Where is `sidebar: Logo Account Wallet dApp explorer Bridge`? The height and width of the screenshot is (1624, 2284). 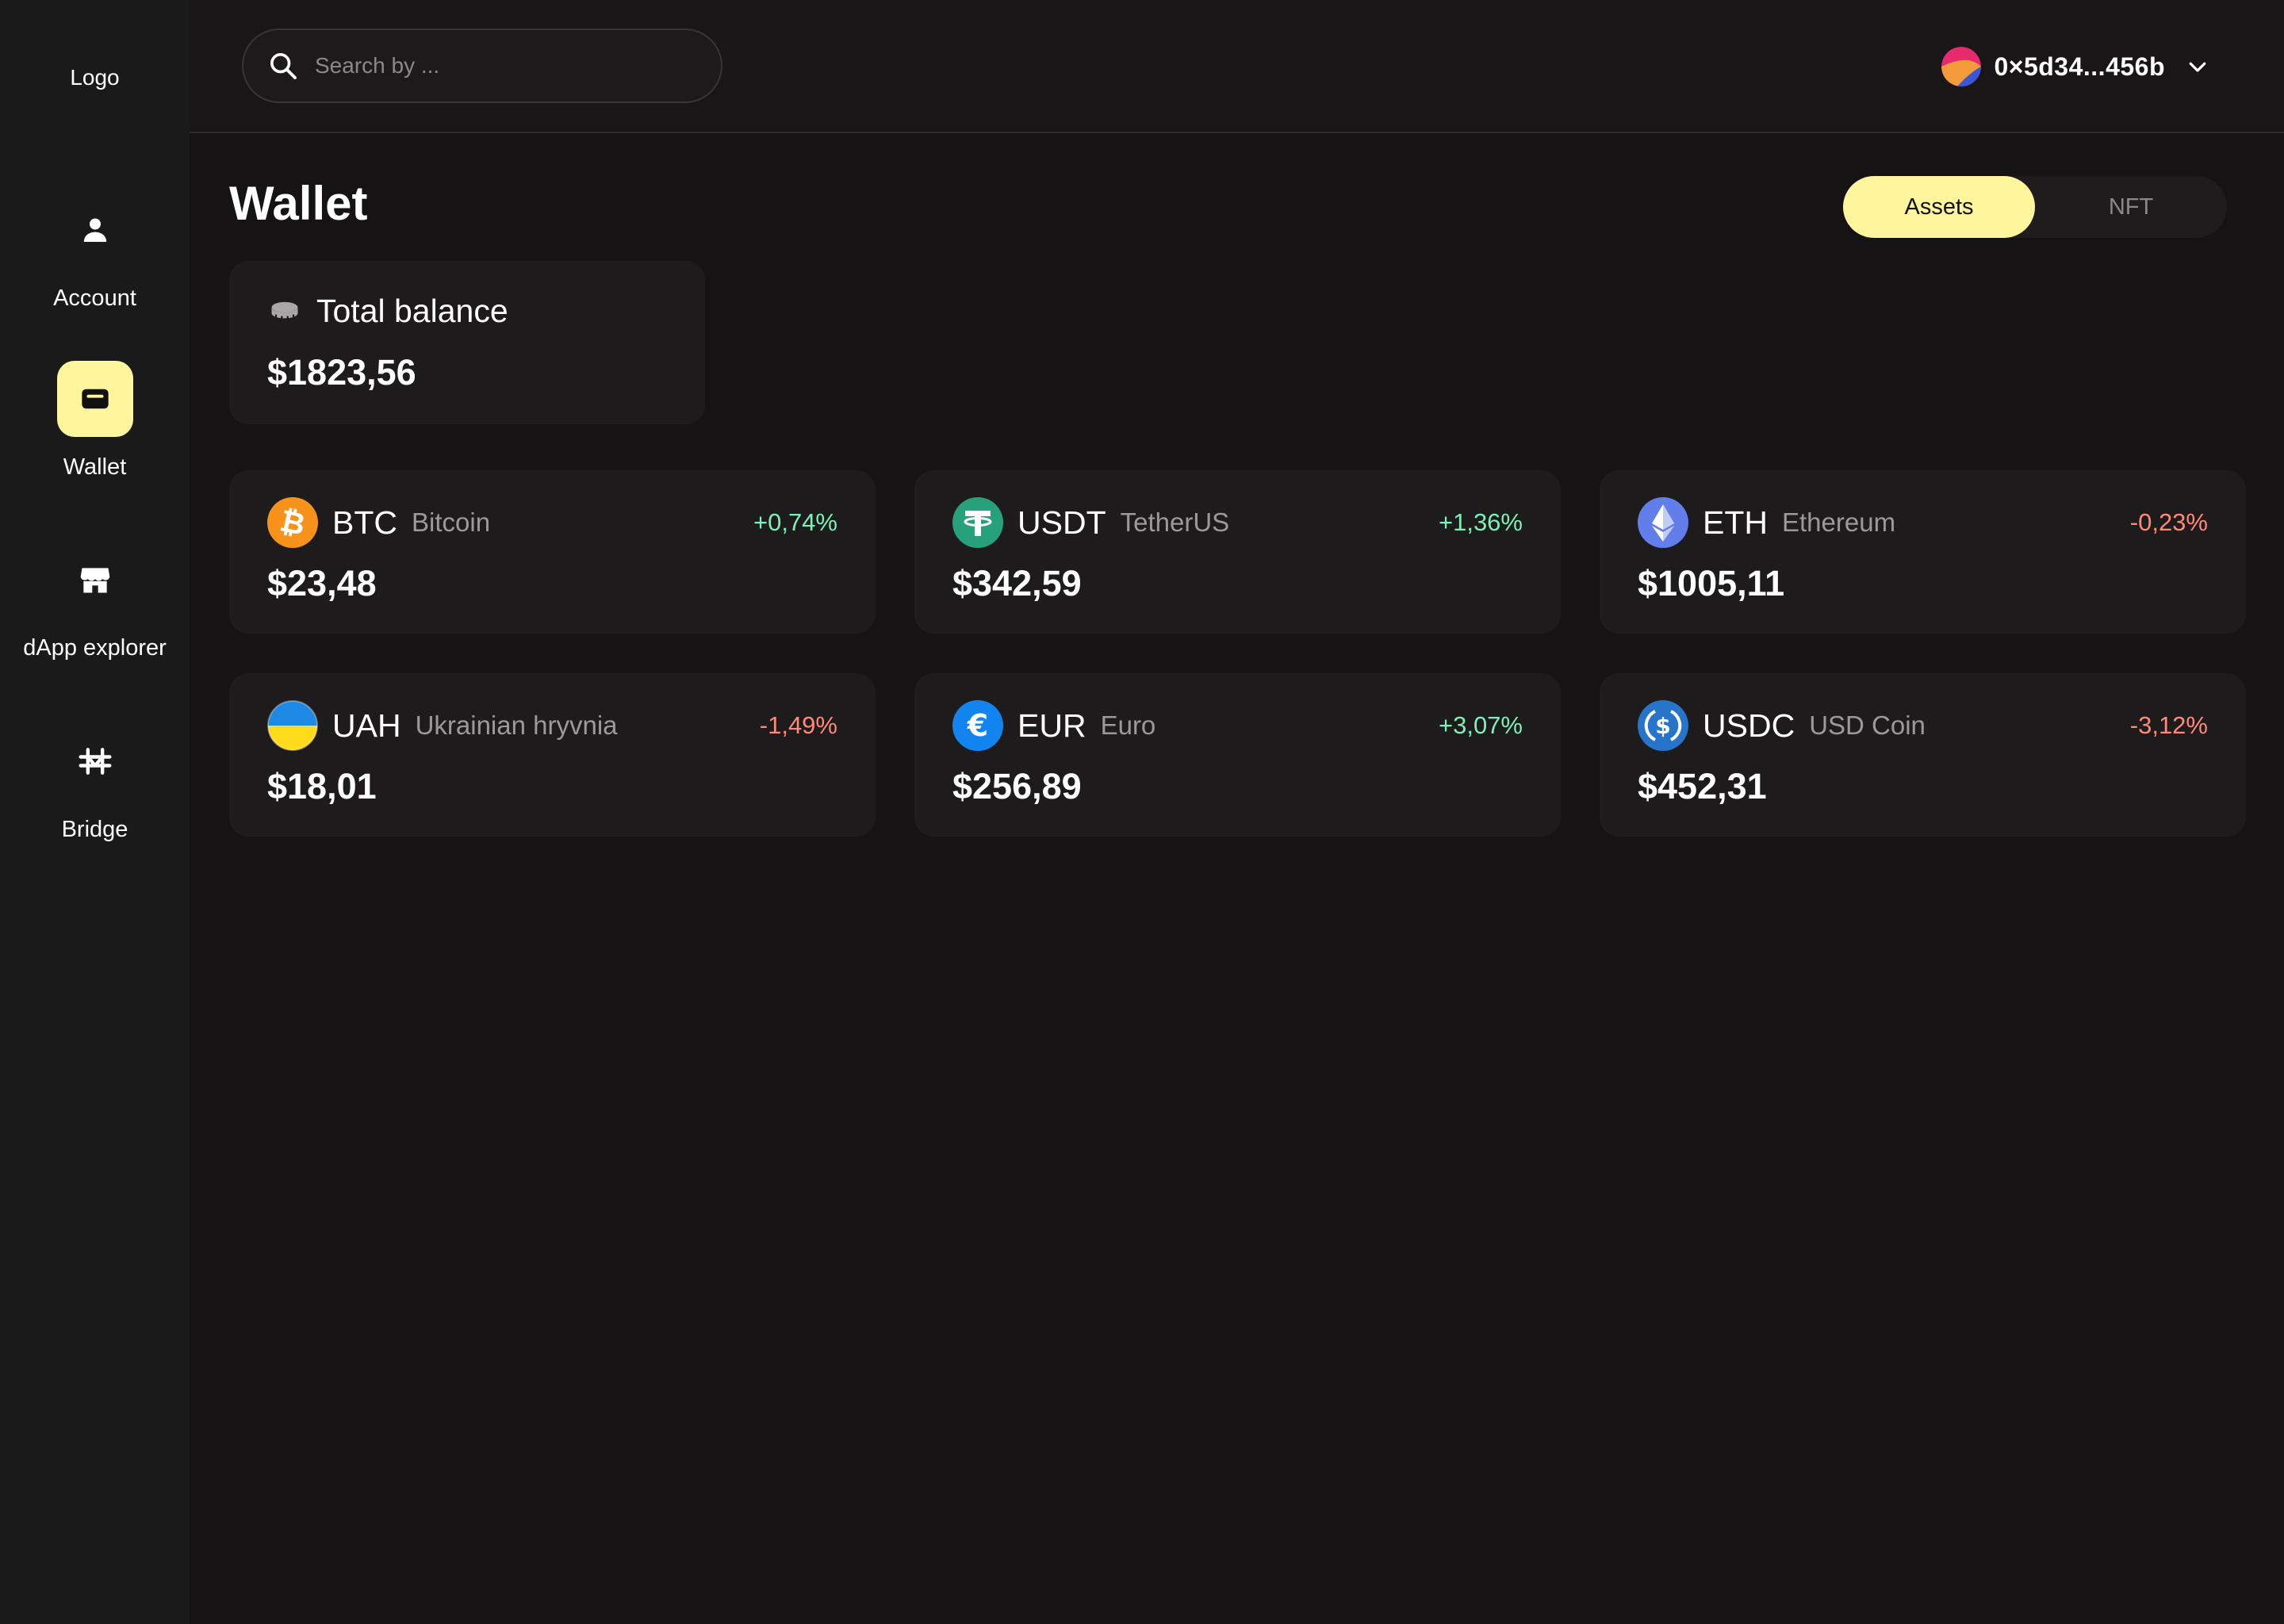
sidebar: Logo Account Wallet dApp explorer Bridge is located at coordinates (95, 812).